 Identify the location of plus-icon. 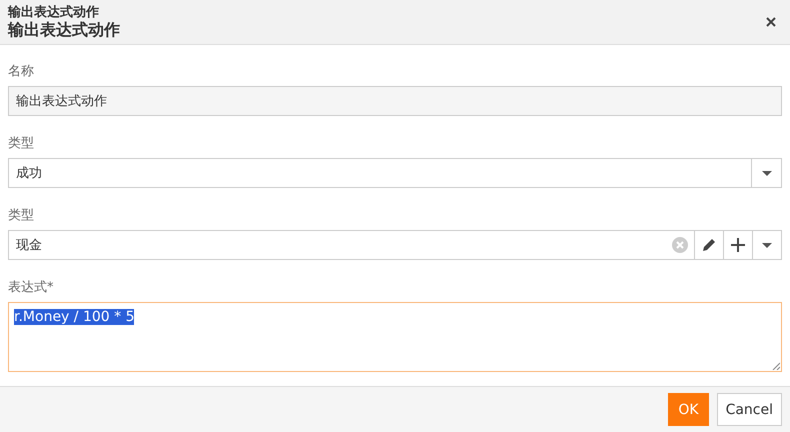
(738, 245).